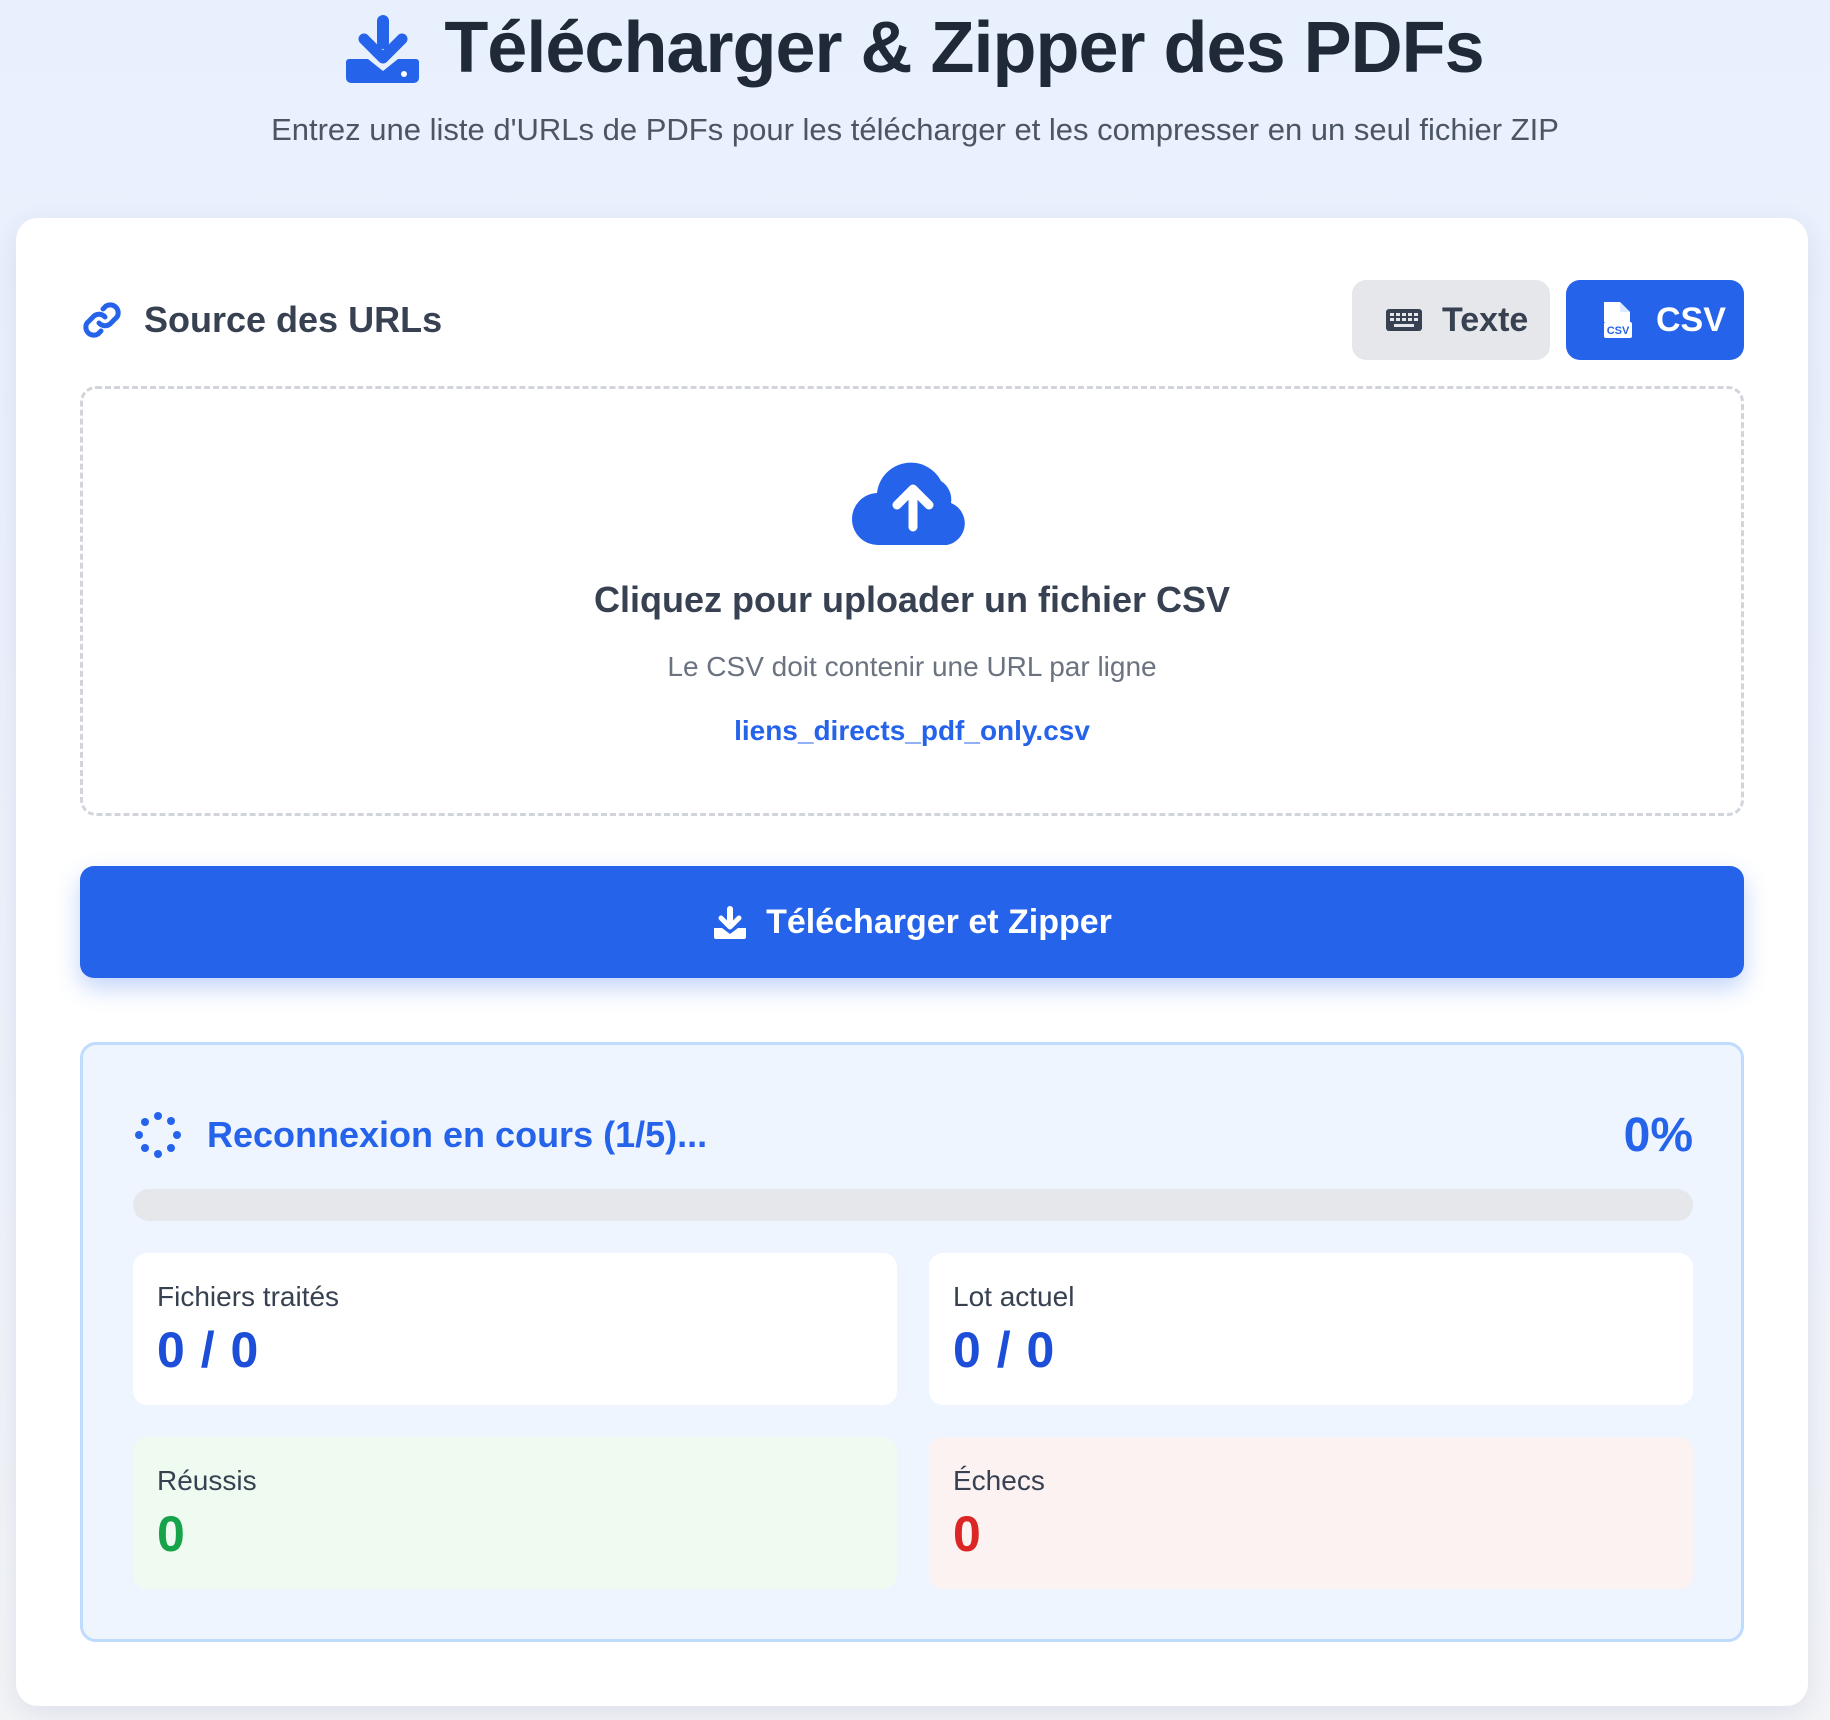  What do you see at coordinates (1658, 1135) in the screenshot?
I see `progress-percent: 0%` at bounding box center [1658, 1135].